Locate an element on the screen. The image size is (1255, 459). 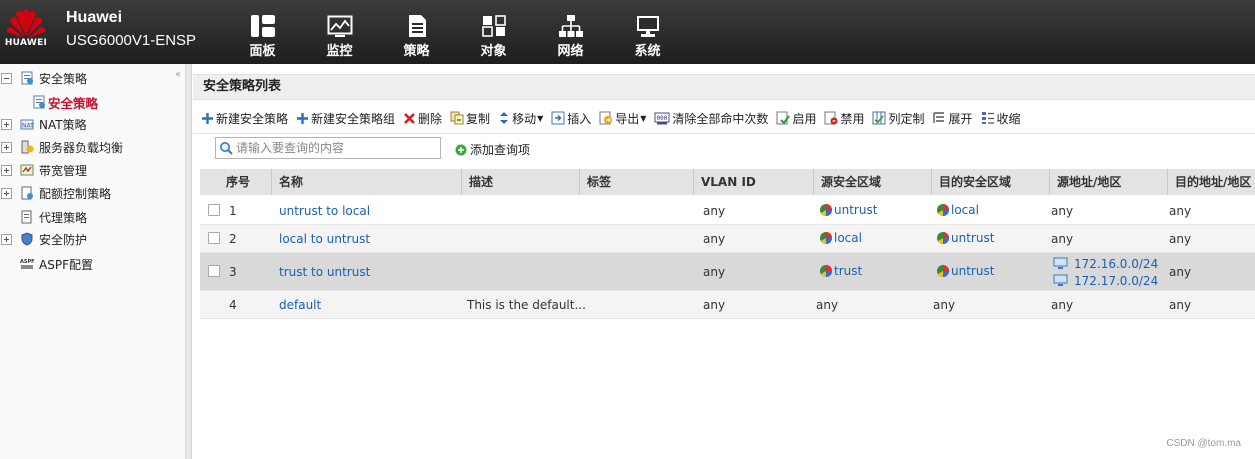
sidebar-item-slb: 服务器负载均衡 is located at coordinates (61, 147).